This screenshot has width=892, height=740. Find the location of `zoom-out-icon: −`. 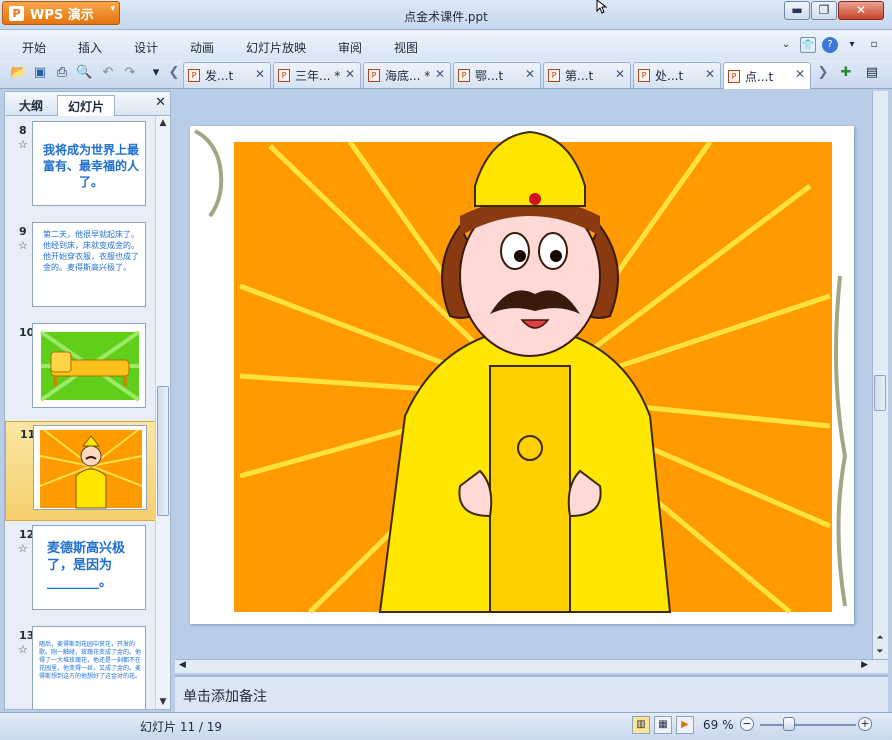

zoom-out-icon: − is located at coordinates (747, 724).